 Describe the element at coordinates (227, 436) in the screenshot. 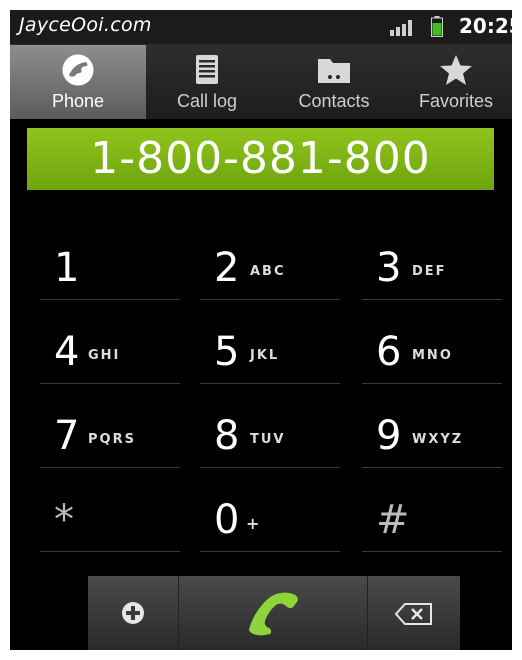

I see `key-digit: 8` at that location.